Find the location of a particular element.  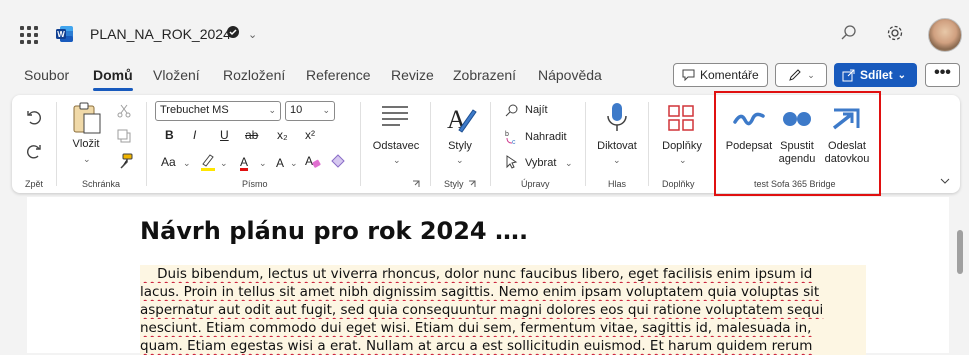

underline-button: U is located at coordinates (224, 135).